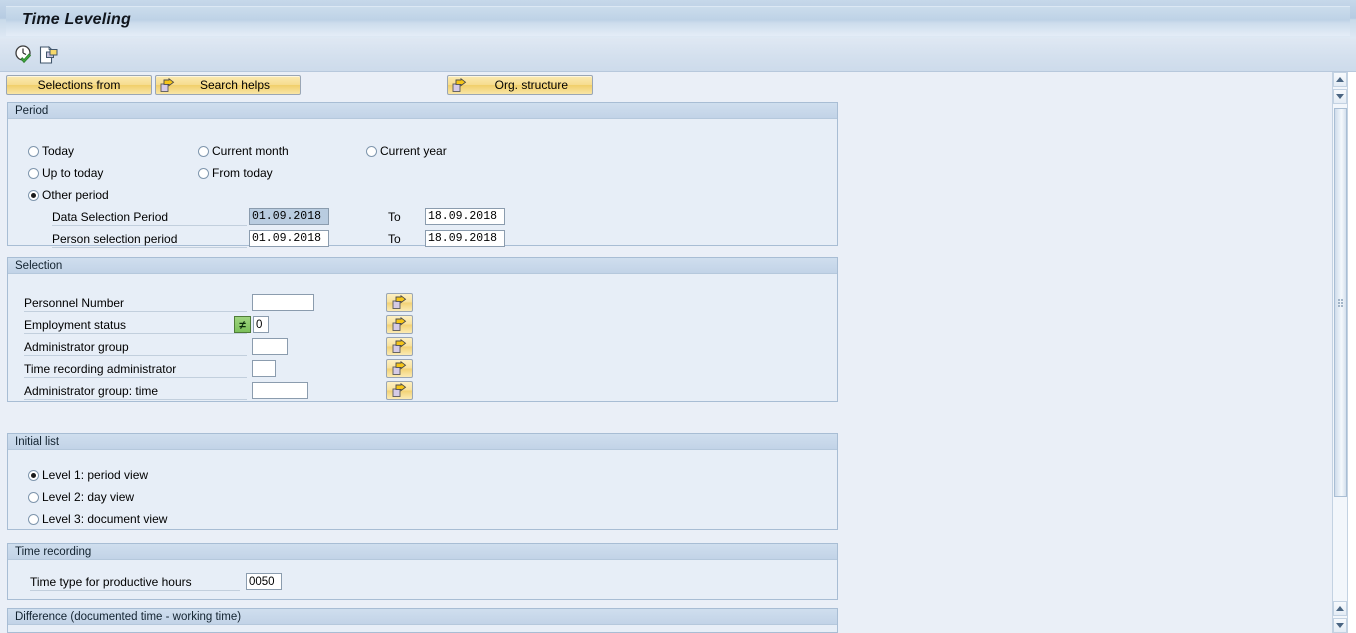 This screenshot has height=633, width=1356. I want to click on radio-up-to-today: Up to today, so click(65, 173).